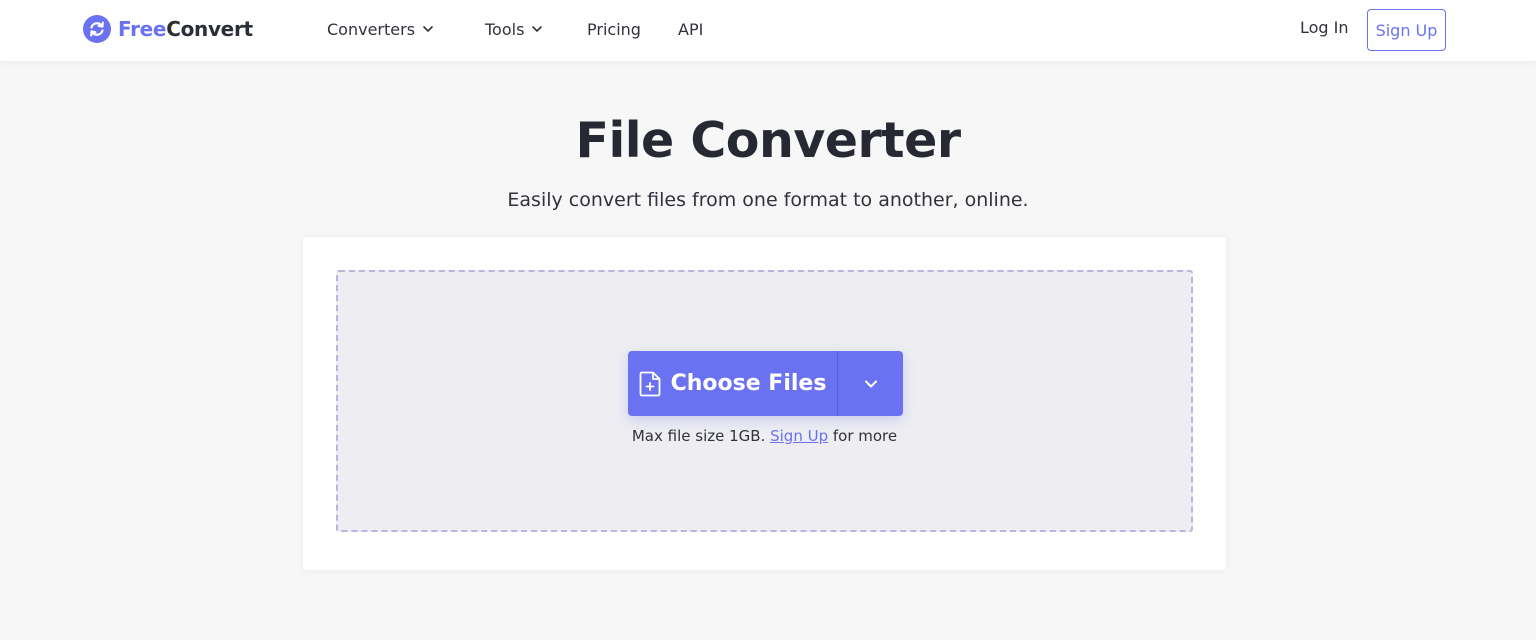  I want to click on nav-converters-label: Converters, so click(371, 29).